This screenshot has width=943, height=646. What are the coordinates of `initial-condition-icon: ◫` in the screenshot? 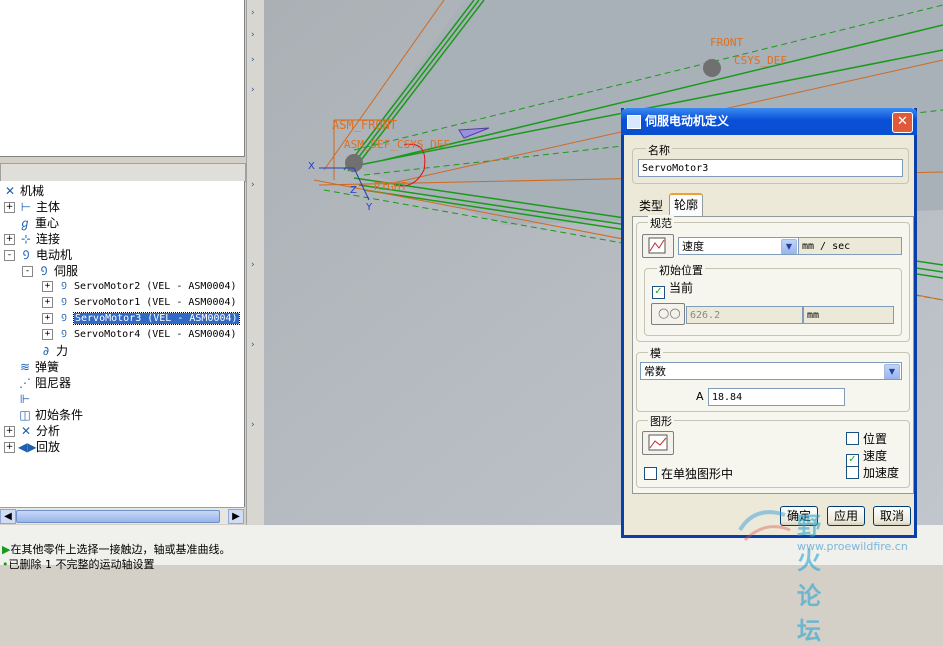 It's located at (25, 415).